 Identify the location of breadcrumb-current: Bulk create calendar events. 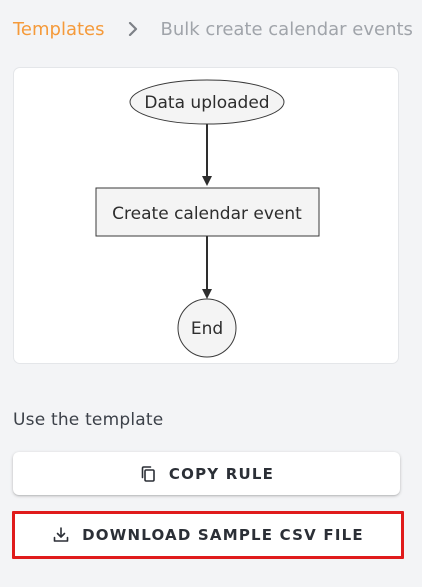
(286, 29).